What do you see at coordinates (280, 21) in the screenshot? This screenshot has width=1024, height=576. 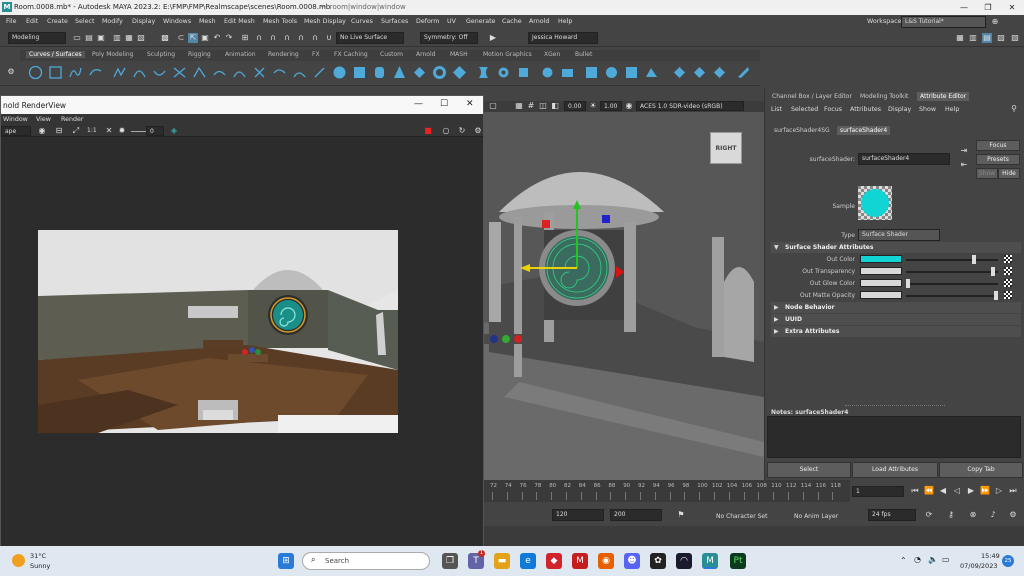 I see `menu-mesh-tools: Mesh Tools` at bounding box center [280, 21].